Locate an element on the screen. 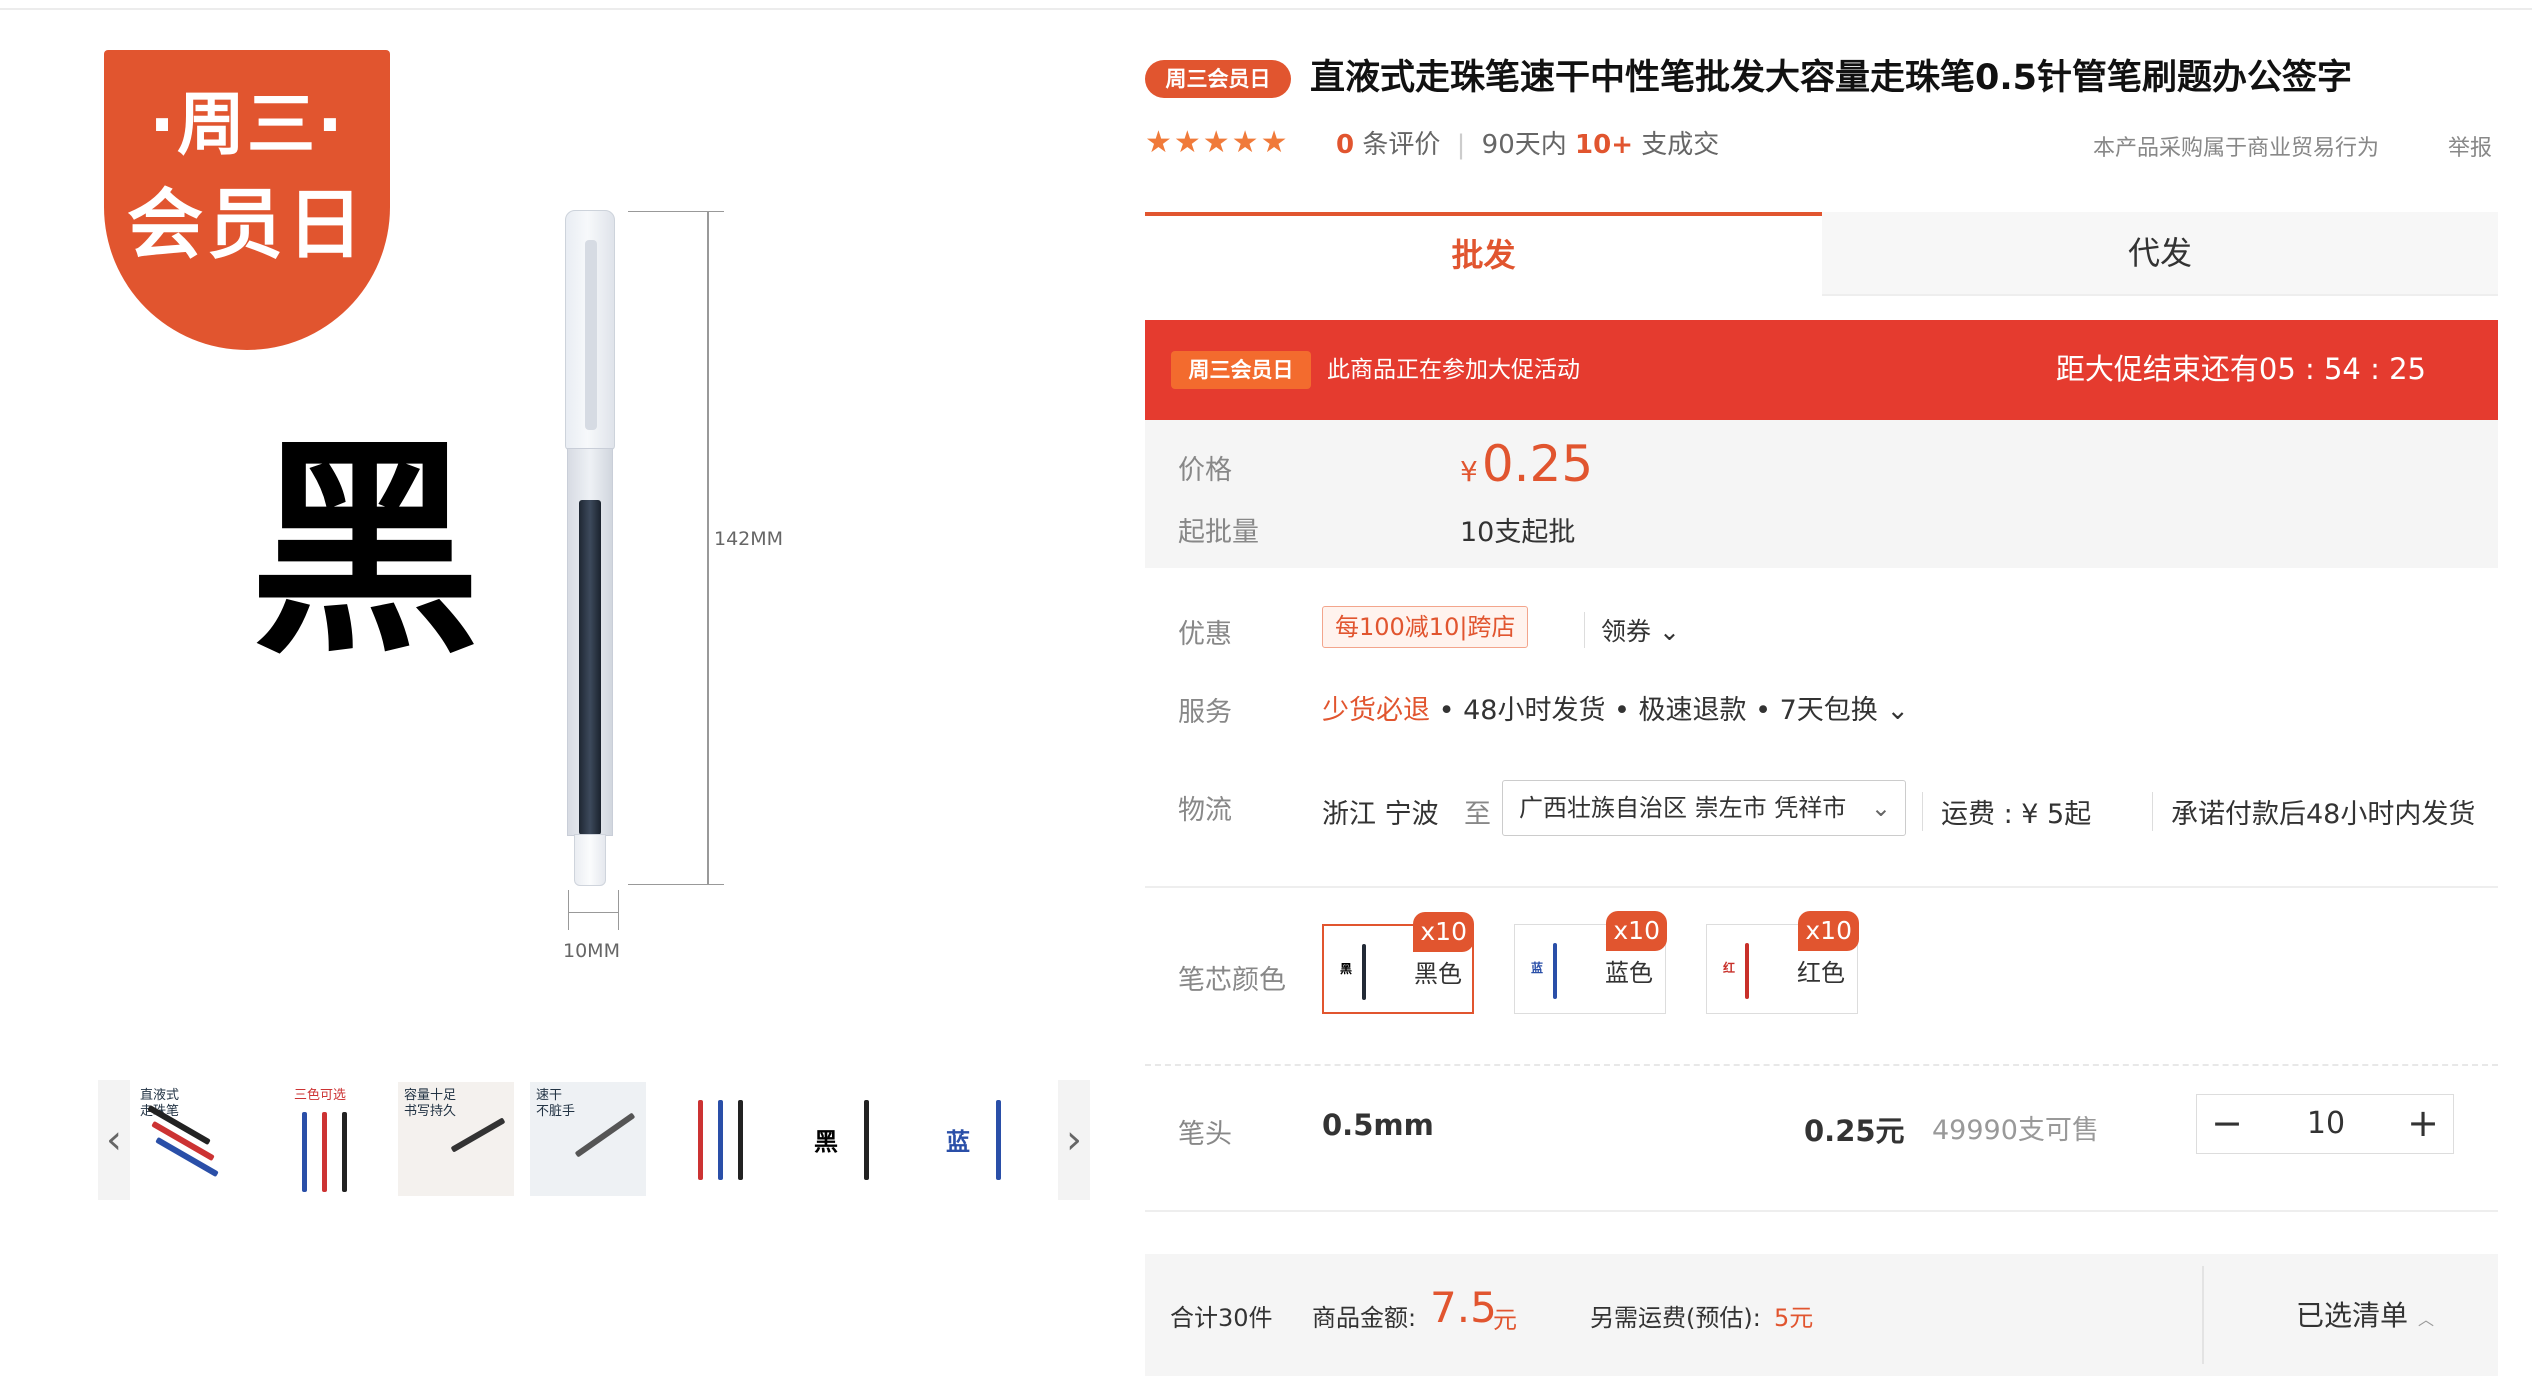 The height and width of the screenshot is (1376, 2532). shipping-estimate-label: 另需运费(预估): is located at coordinates (1675, 1318).